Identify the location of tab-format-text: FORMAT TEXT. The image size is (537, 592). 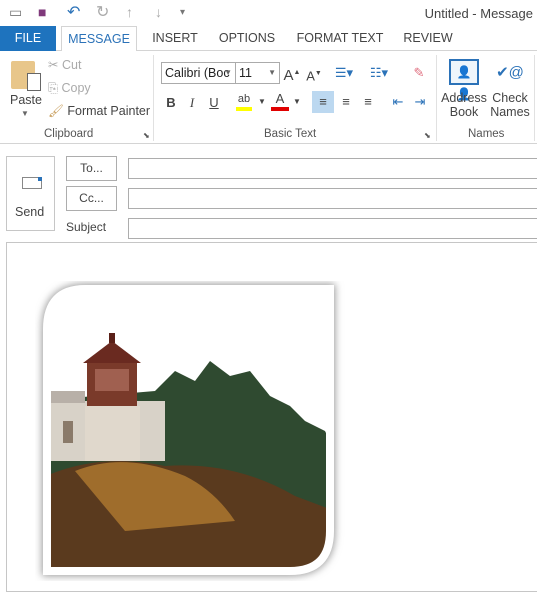
(340, 38).